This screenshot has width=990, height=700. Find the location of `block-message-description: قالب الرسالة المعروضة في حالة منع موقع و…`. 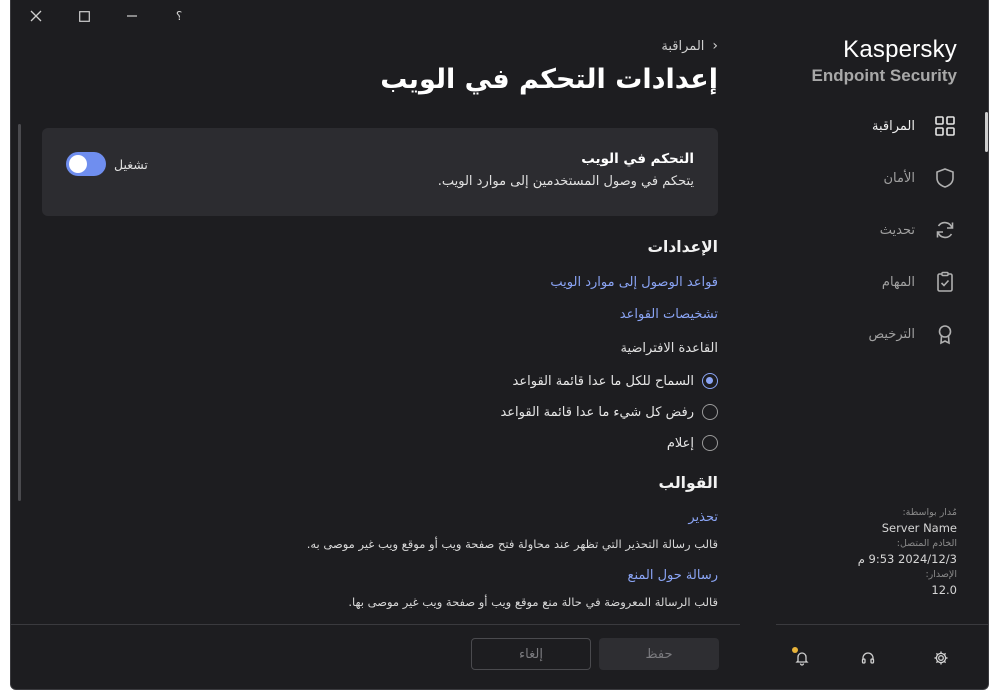

block-message-description: قالب الرسالة المعروضة في حالة منع موقع و… is located at coordinates (533, 602).